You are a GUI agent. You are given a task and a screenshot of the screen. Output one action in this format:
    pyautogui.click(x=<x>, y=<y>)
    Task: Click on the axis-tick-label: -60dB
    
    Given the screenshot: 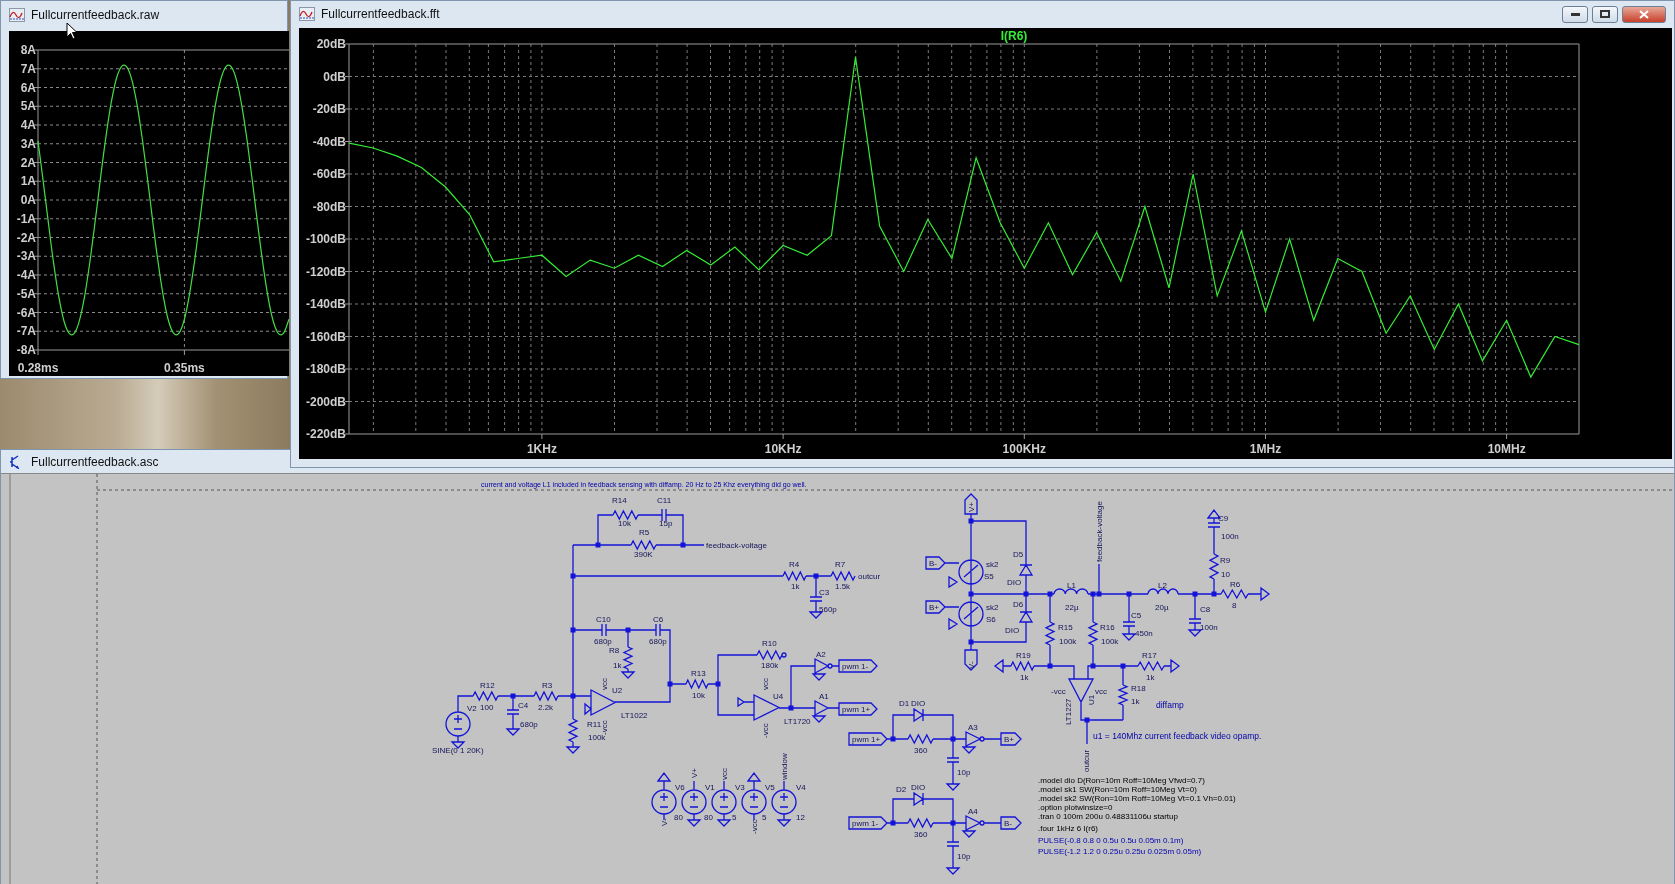 What is the action you would take?
    pyautogui.click(x=329, y=174)
    